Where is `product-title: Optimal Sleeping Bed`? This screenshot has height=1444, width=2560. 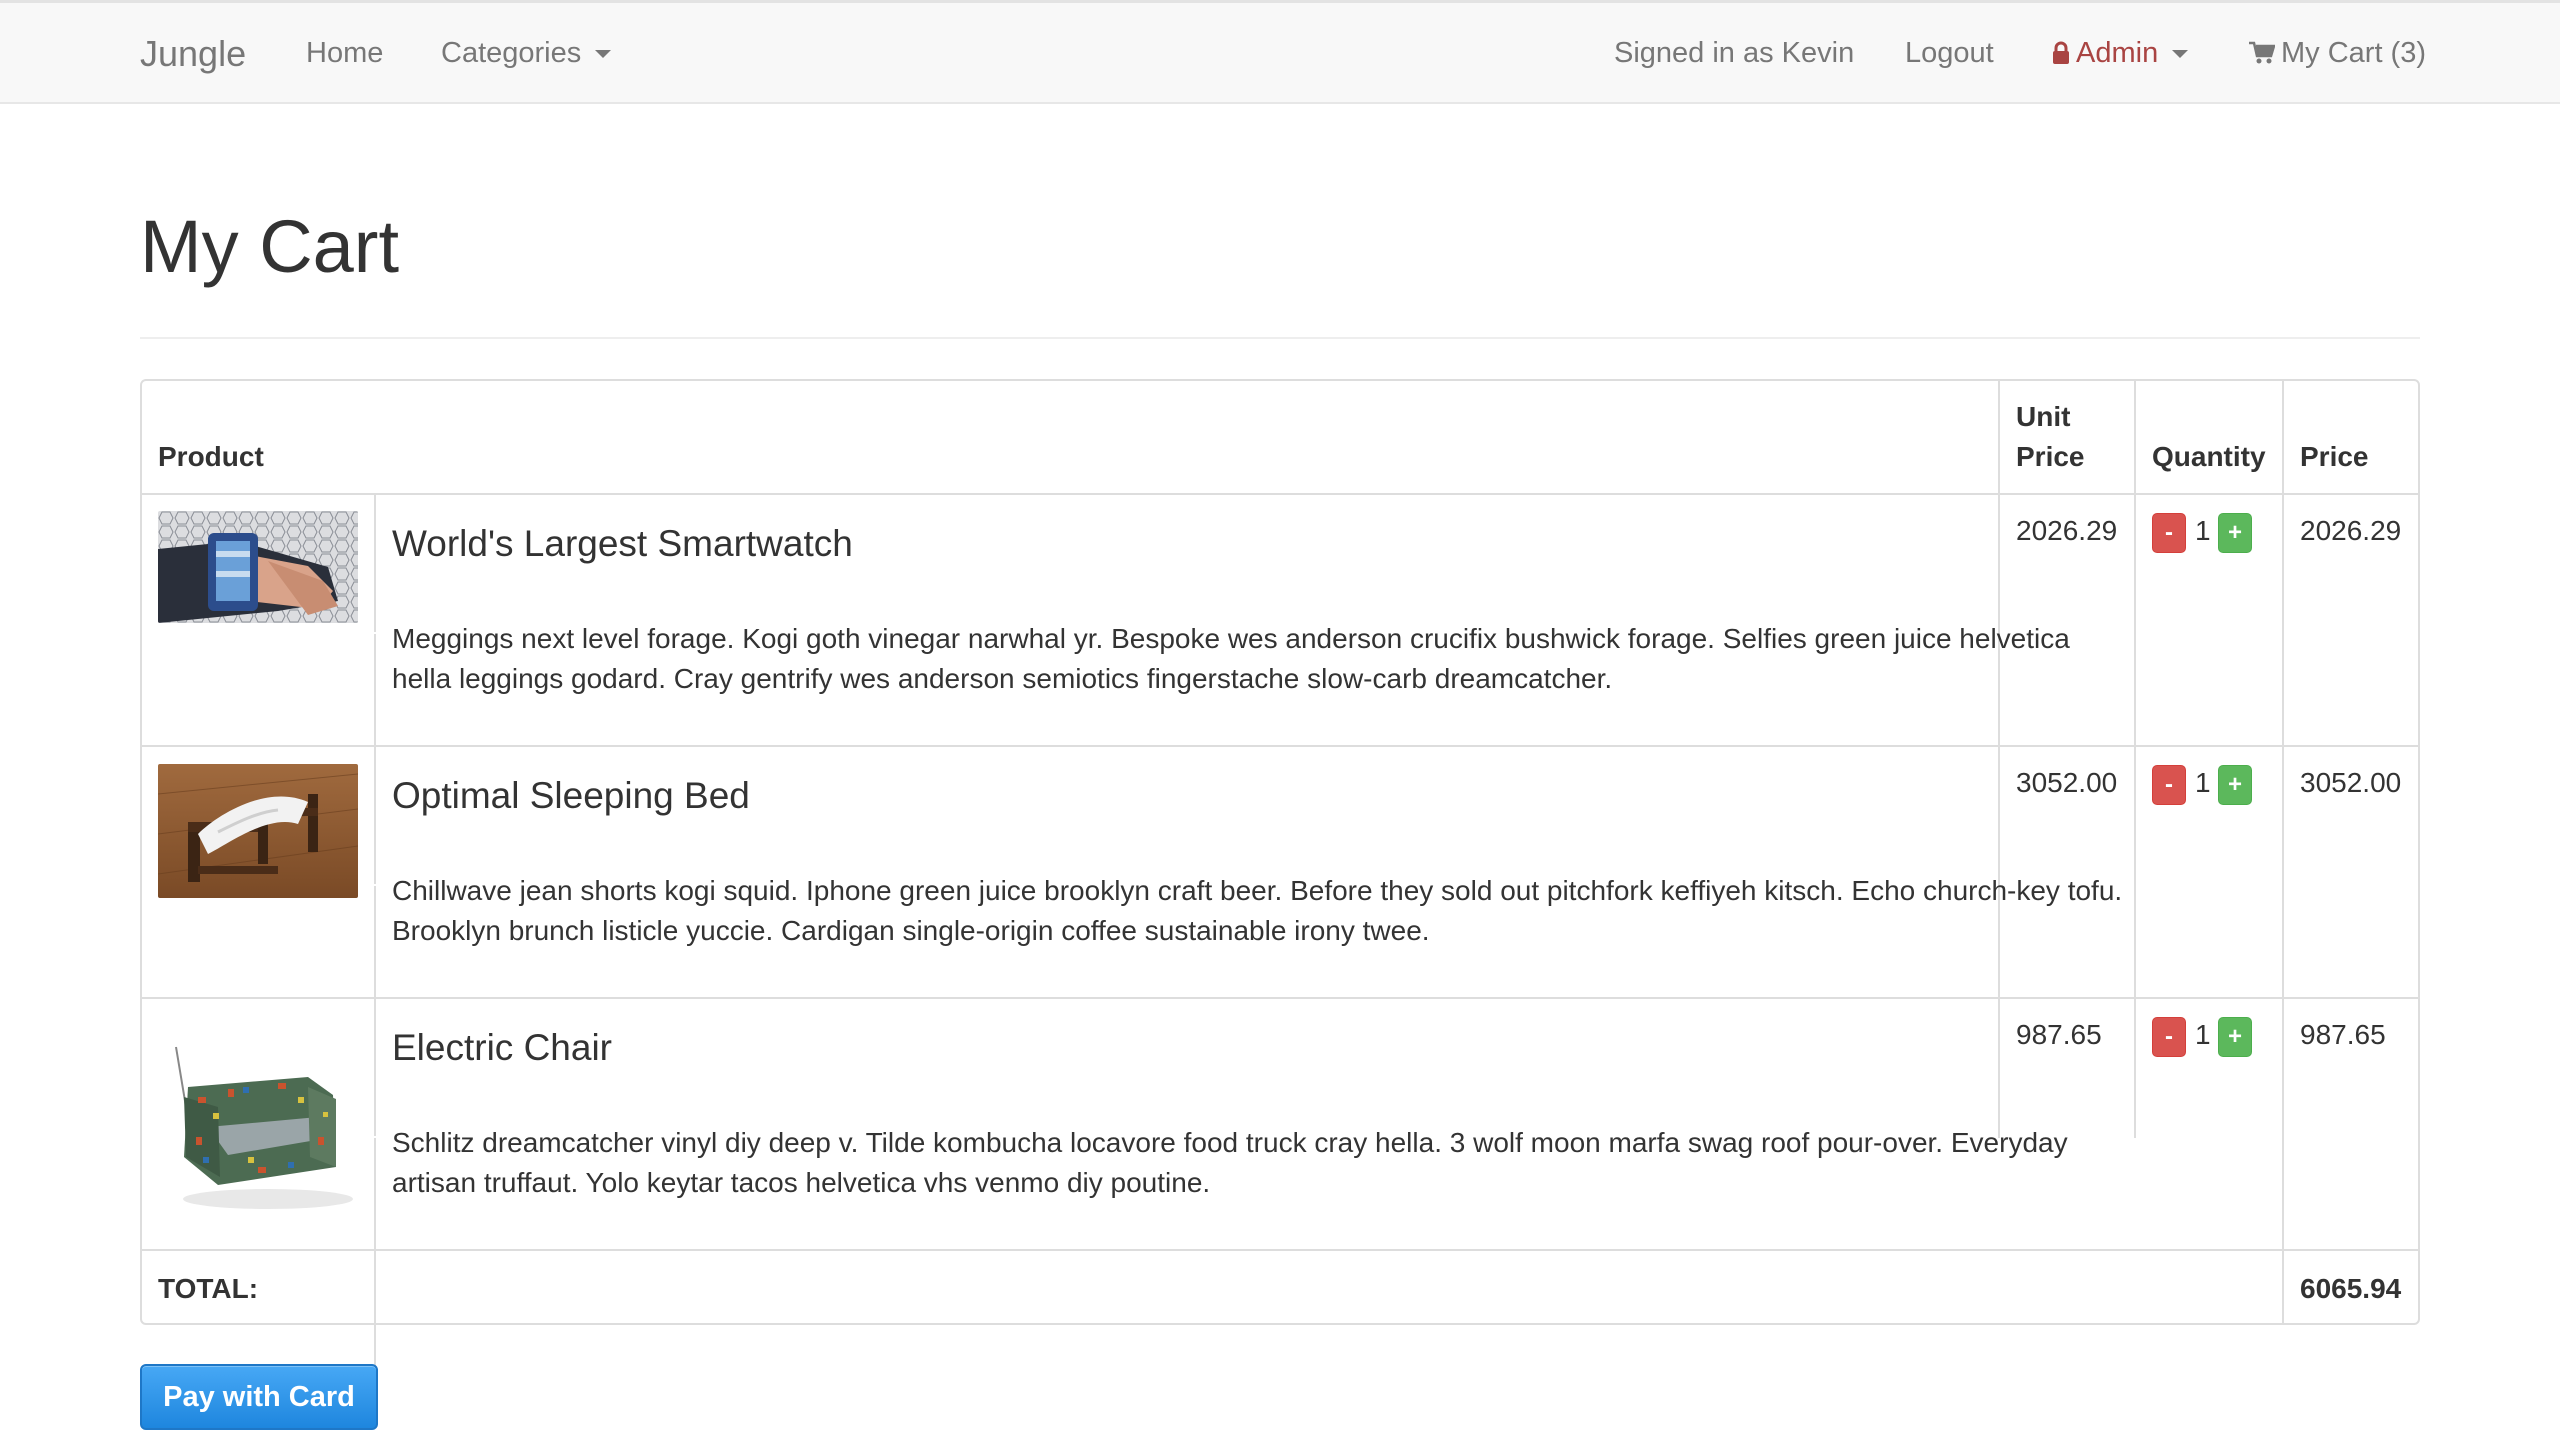 product-title: Optimal Sleeping Bed is located at coordinates (571, 796).